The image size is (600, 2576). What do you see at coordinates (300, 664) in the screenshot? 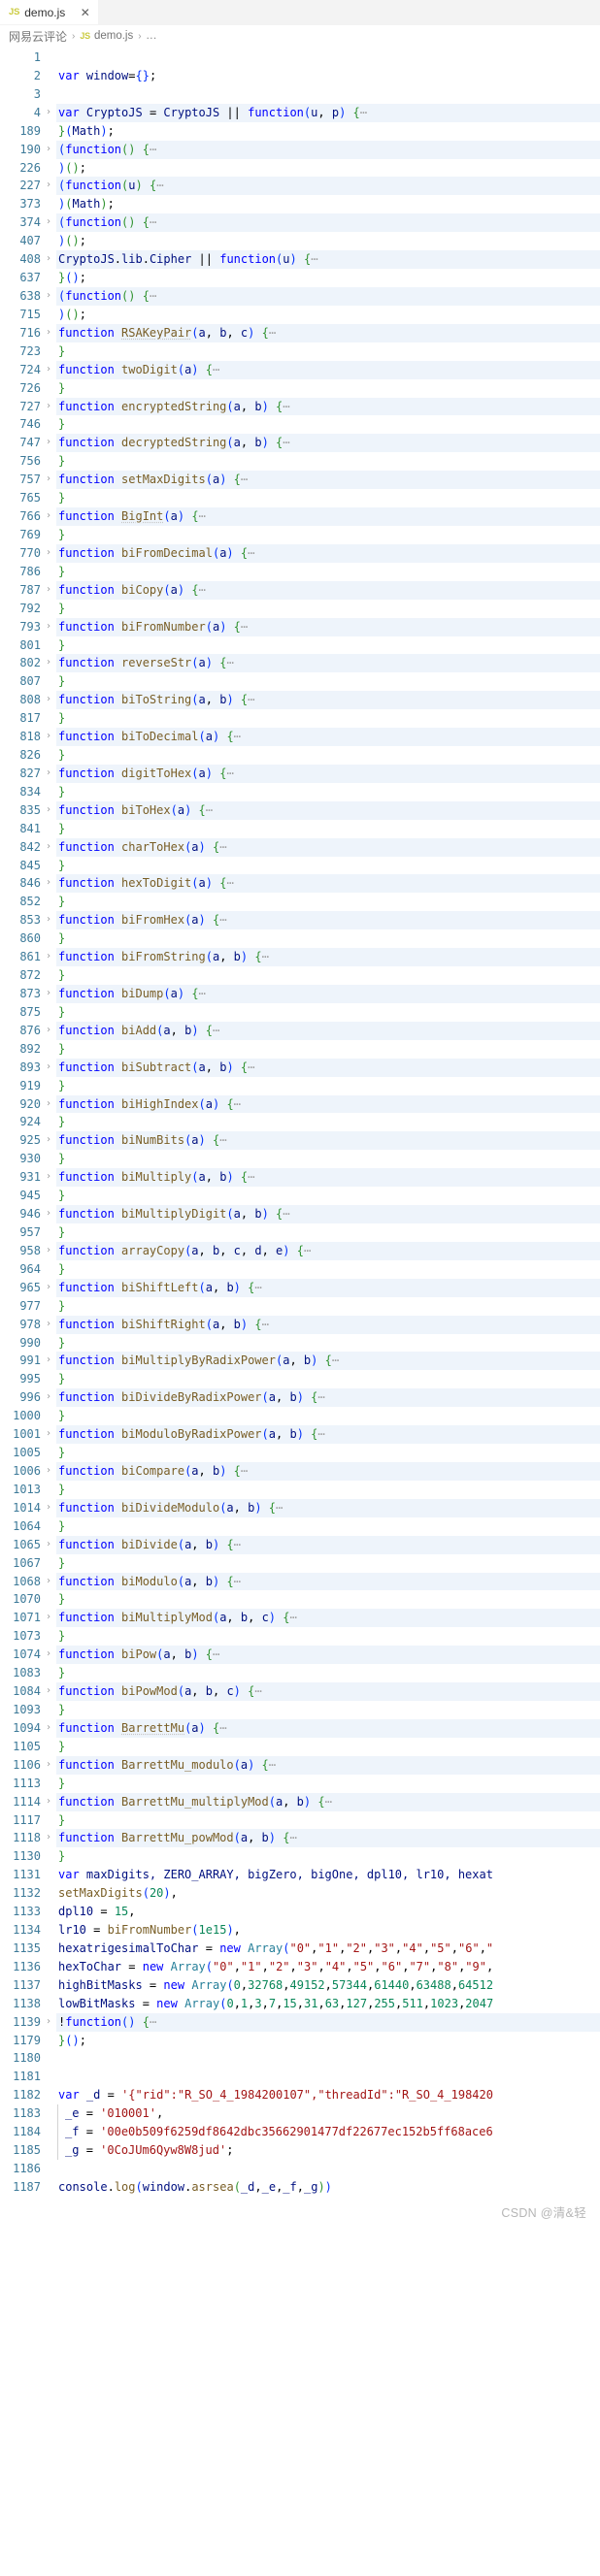
I see `code-line: 802 › function reverseStr(a) {⋯` at bounding box center [300, 664].